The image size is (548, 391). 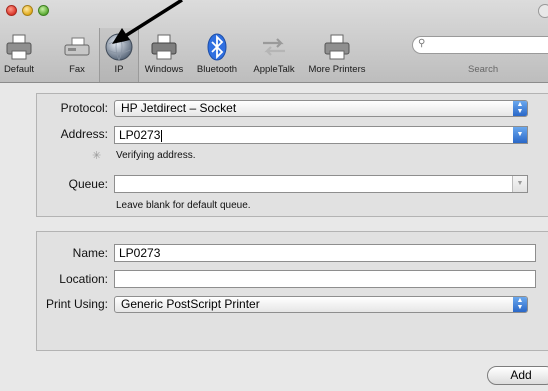 What do you see at coordinates (179, 108) in the screenshot?
I see `protocol-value: HP Jetdirect – Socket` at bounding box center [179, 108].